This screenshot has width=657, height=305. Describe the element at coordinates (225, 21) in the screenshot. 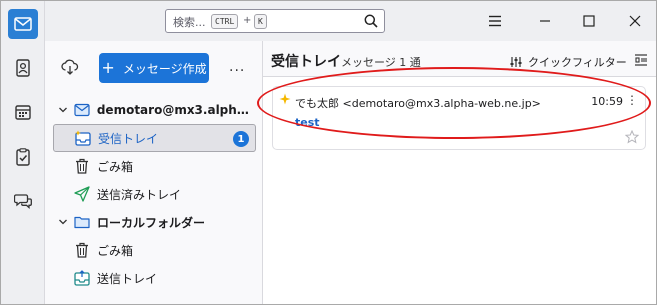

I see `shortcut-key-ctrl: CTRL` at that location.